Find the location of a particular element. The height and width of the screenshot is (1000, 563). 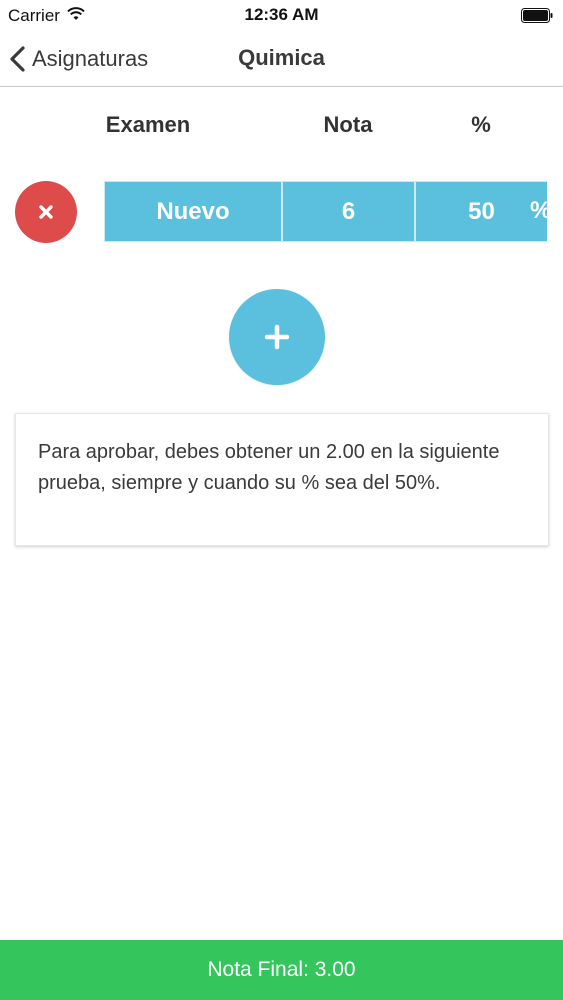

status-time: 12:36 AM is located at coordinates (281, 14).